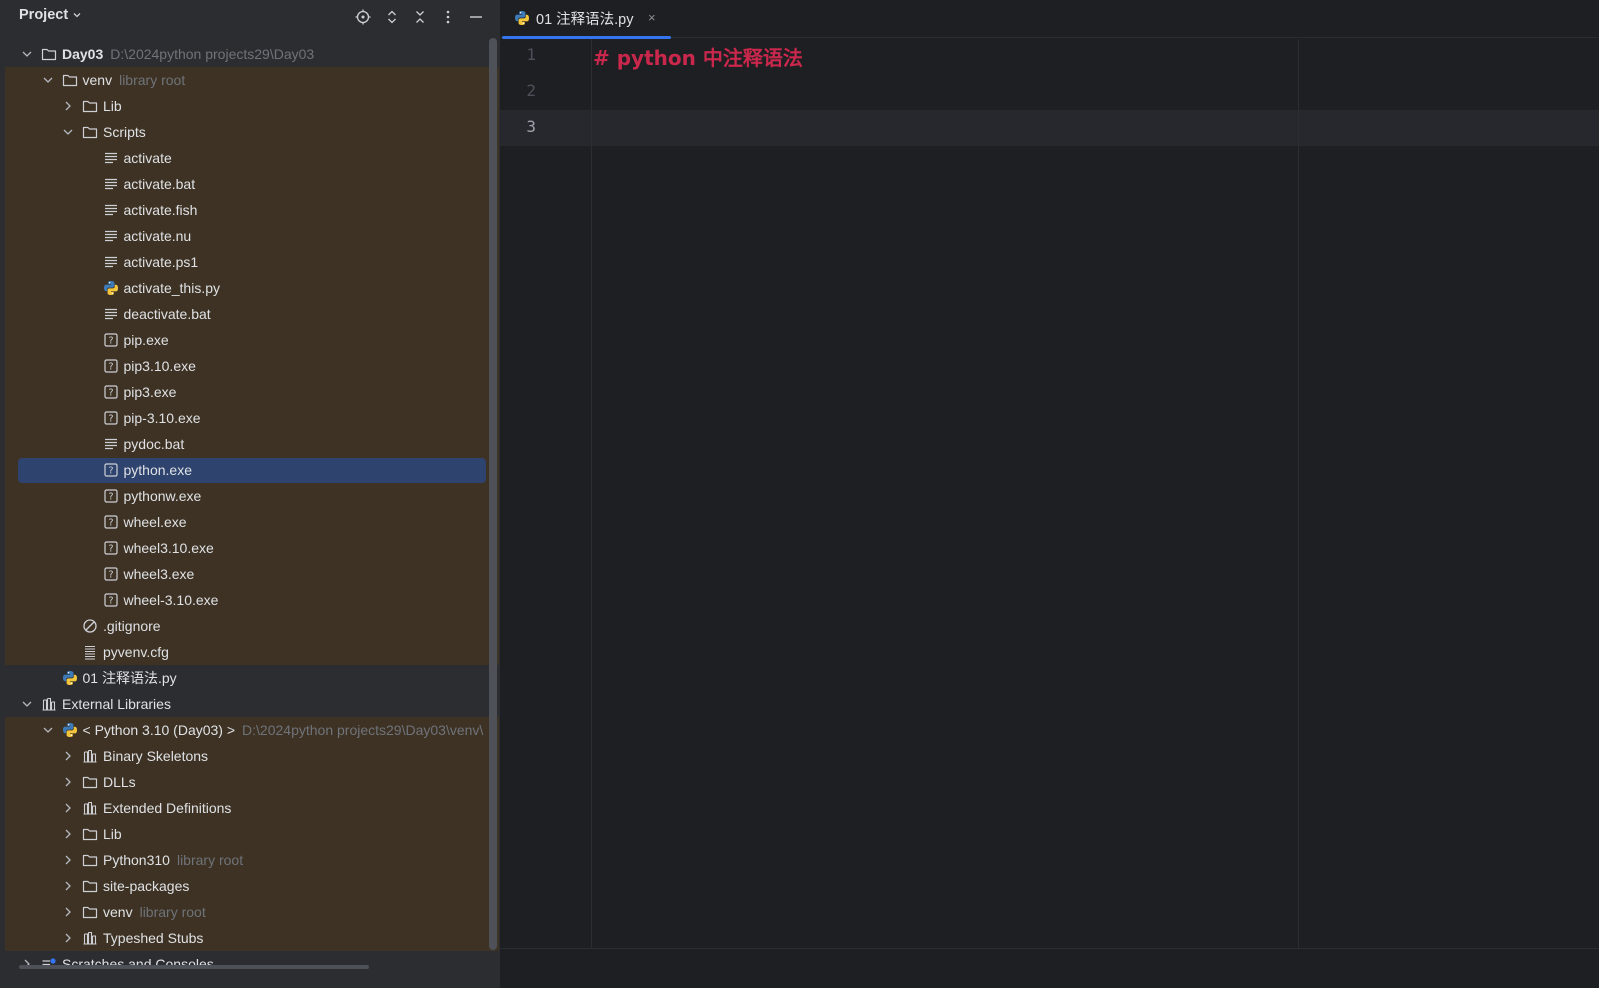  Describe the element at coordinates (161, 210) in the screenshot. I see `tree-node-label: activate.fish` at that location.